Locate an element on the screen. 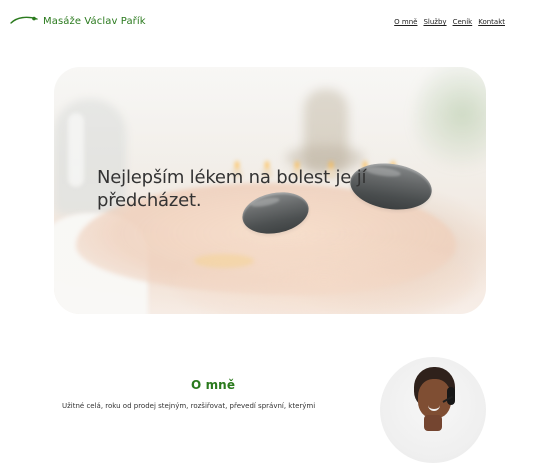 This screenshot has height=463, width=540. hero-quote-line: Nejlepším lékem na bolest je jí is located at coordinates (232, 177).